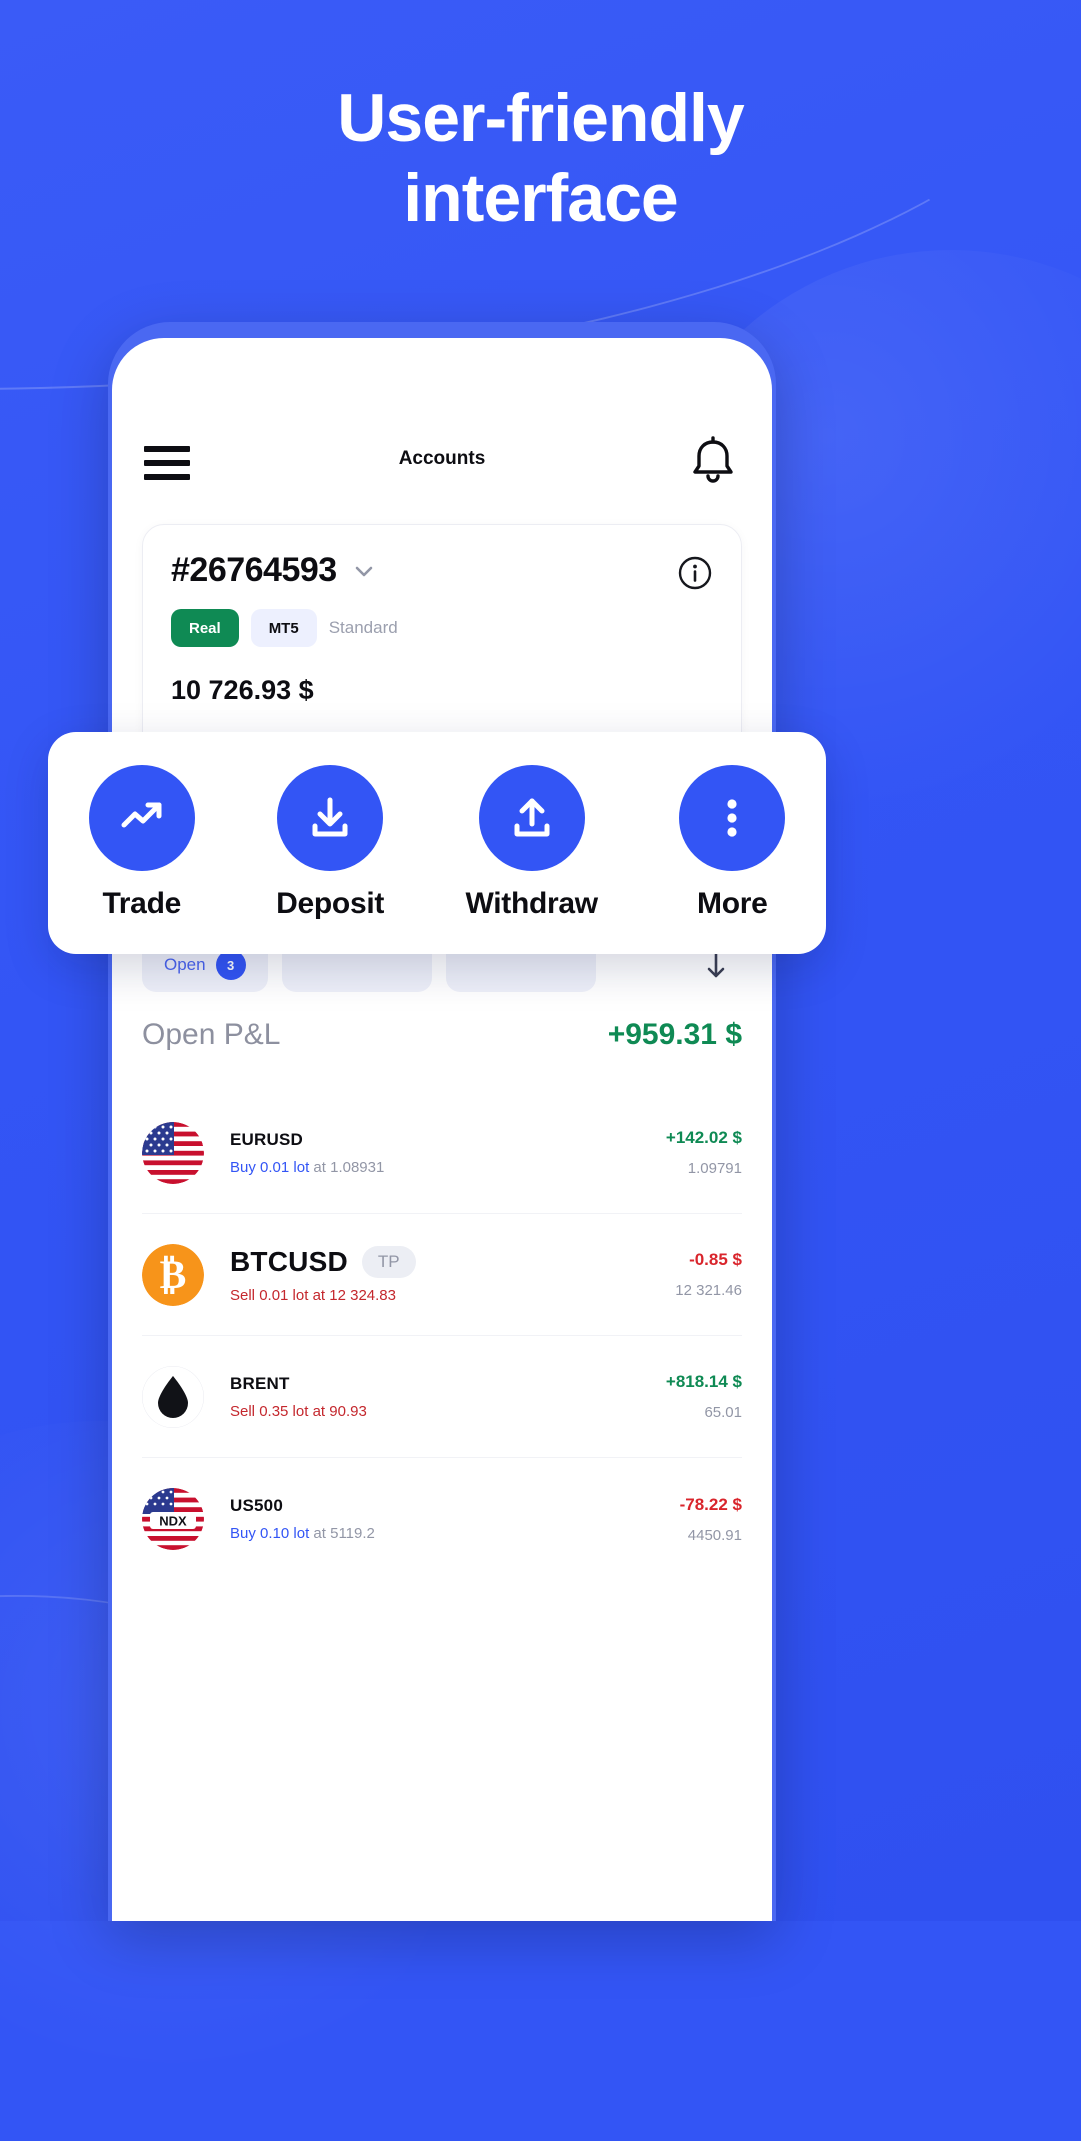 Image resolution: width=1081 pixels, height=2141 pixels. Describe the element at coordinates (141, 903) in the screenshot. I see `action-trade-label: Trade` at that location.